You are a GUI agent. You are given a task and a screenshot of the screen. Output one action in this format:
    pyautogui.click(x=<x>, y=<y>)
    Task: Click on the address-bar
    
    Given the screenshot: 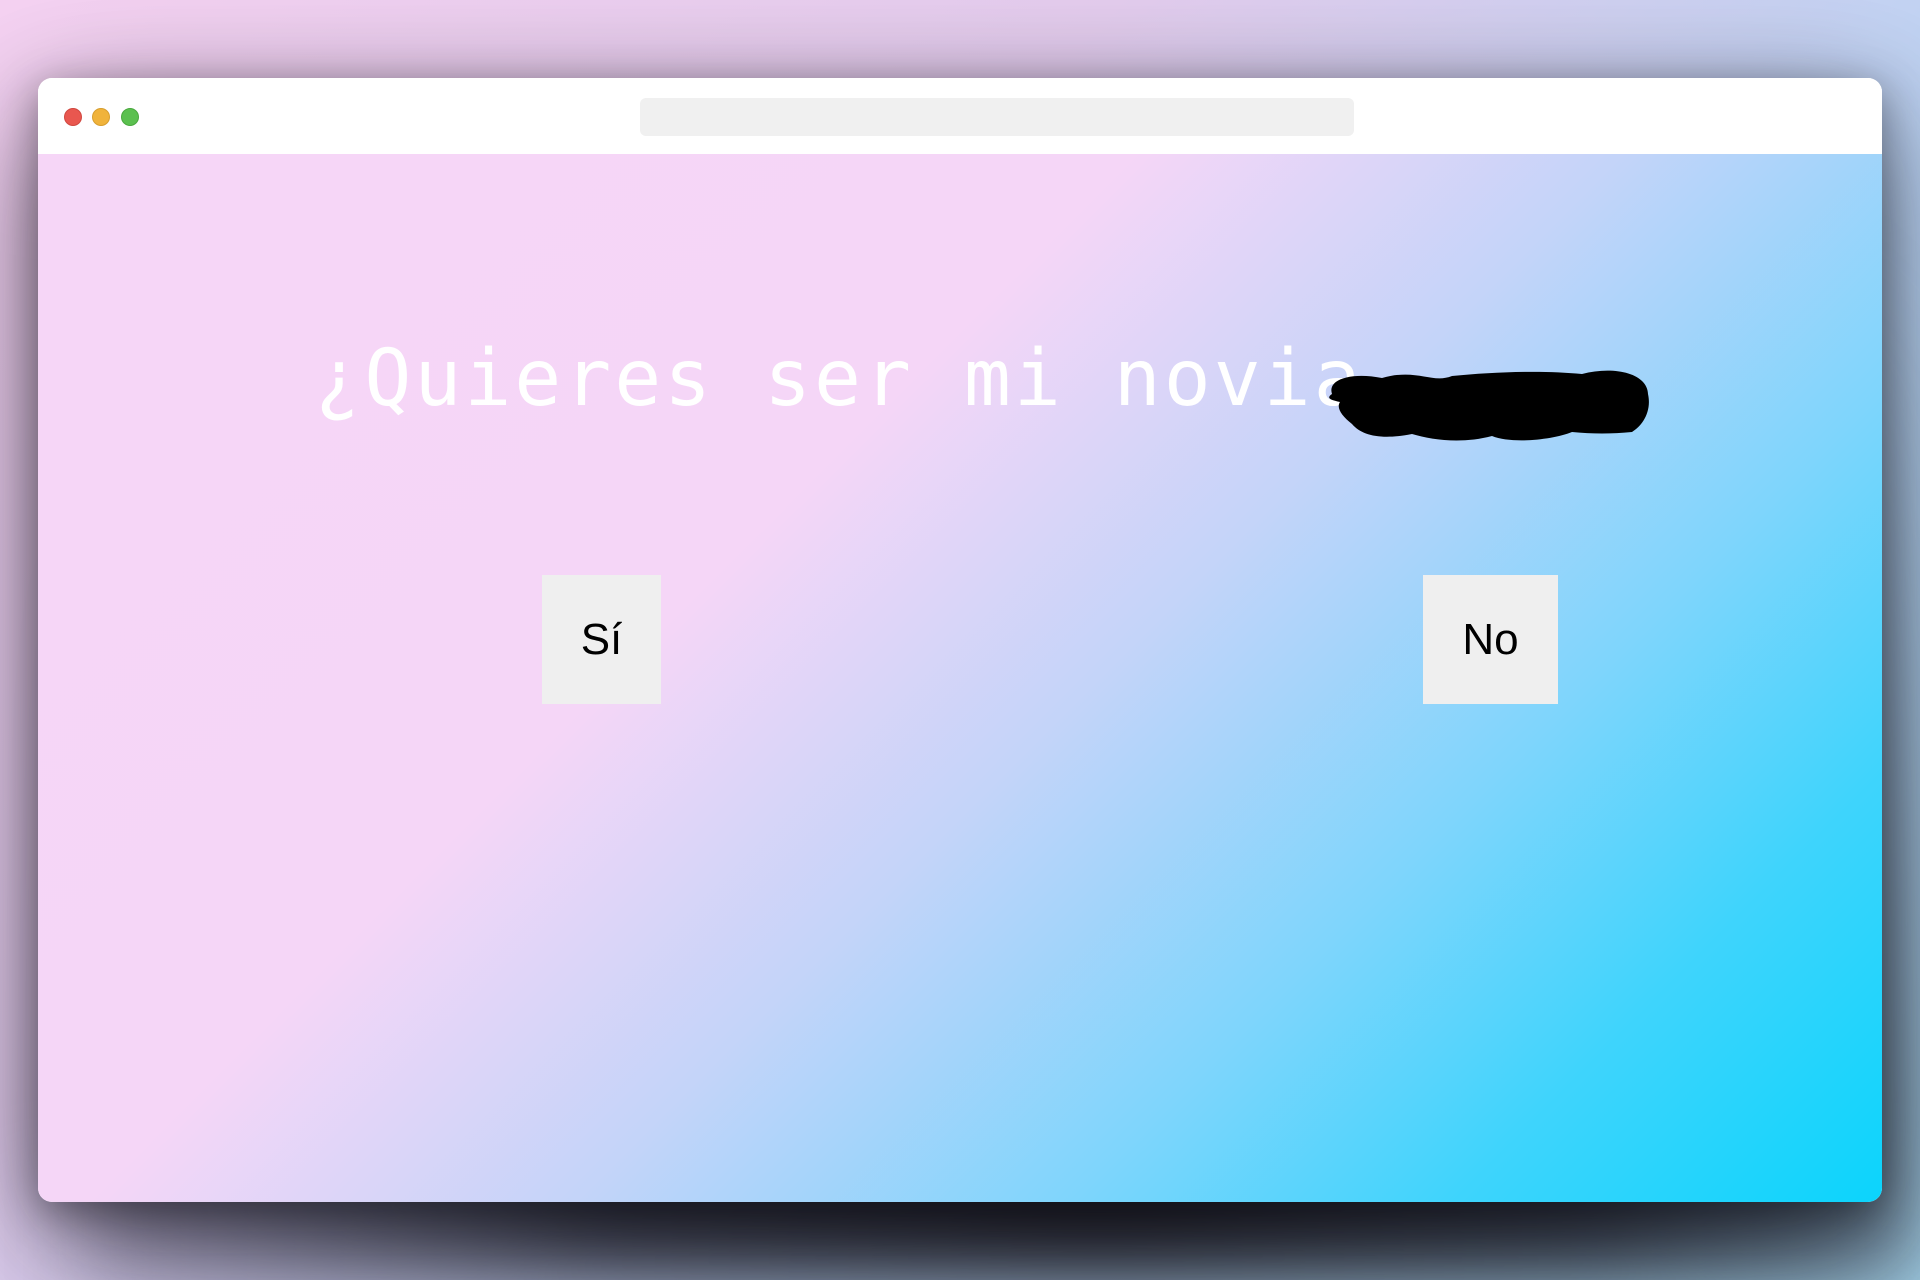 What is the action you would take?
    pyautogui.click(x=997, y=117)
    